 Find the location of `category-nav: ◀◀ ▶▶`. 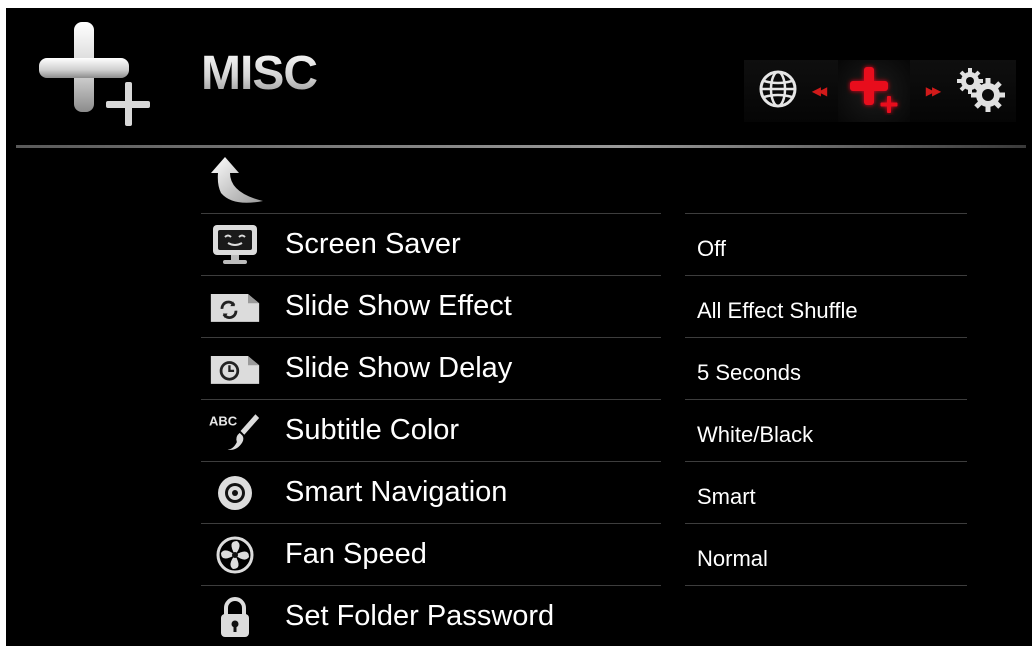

category-nav: ◀◀ ▶▶ is located at coordinates (880, 91).